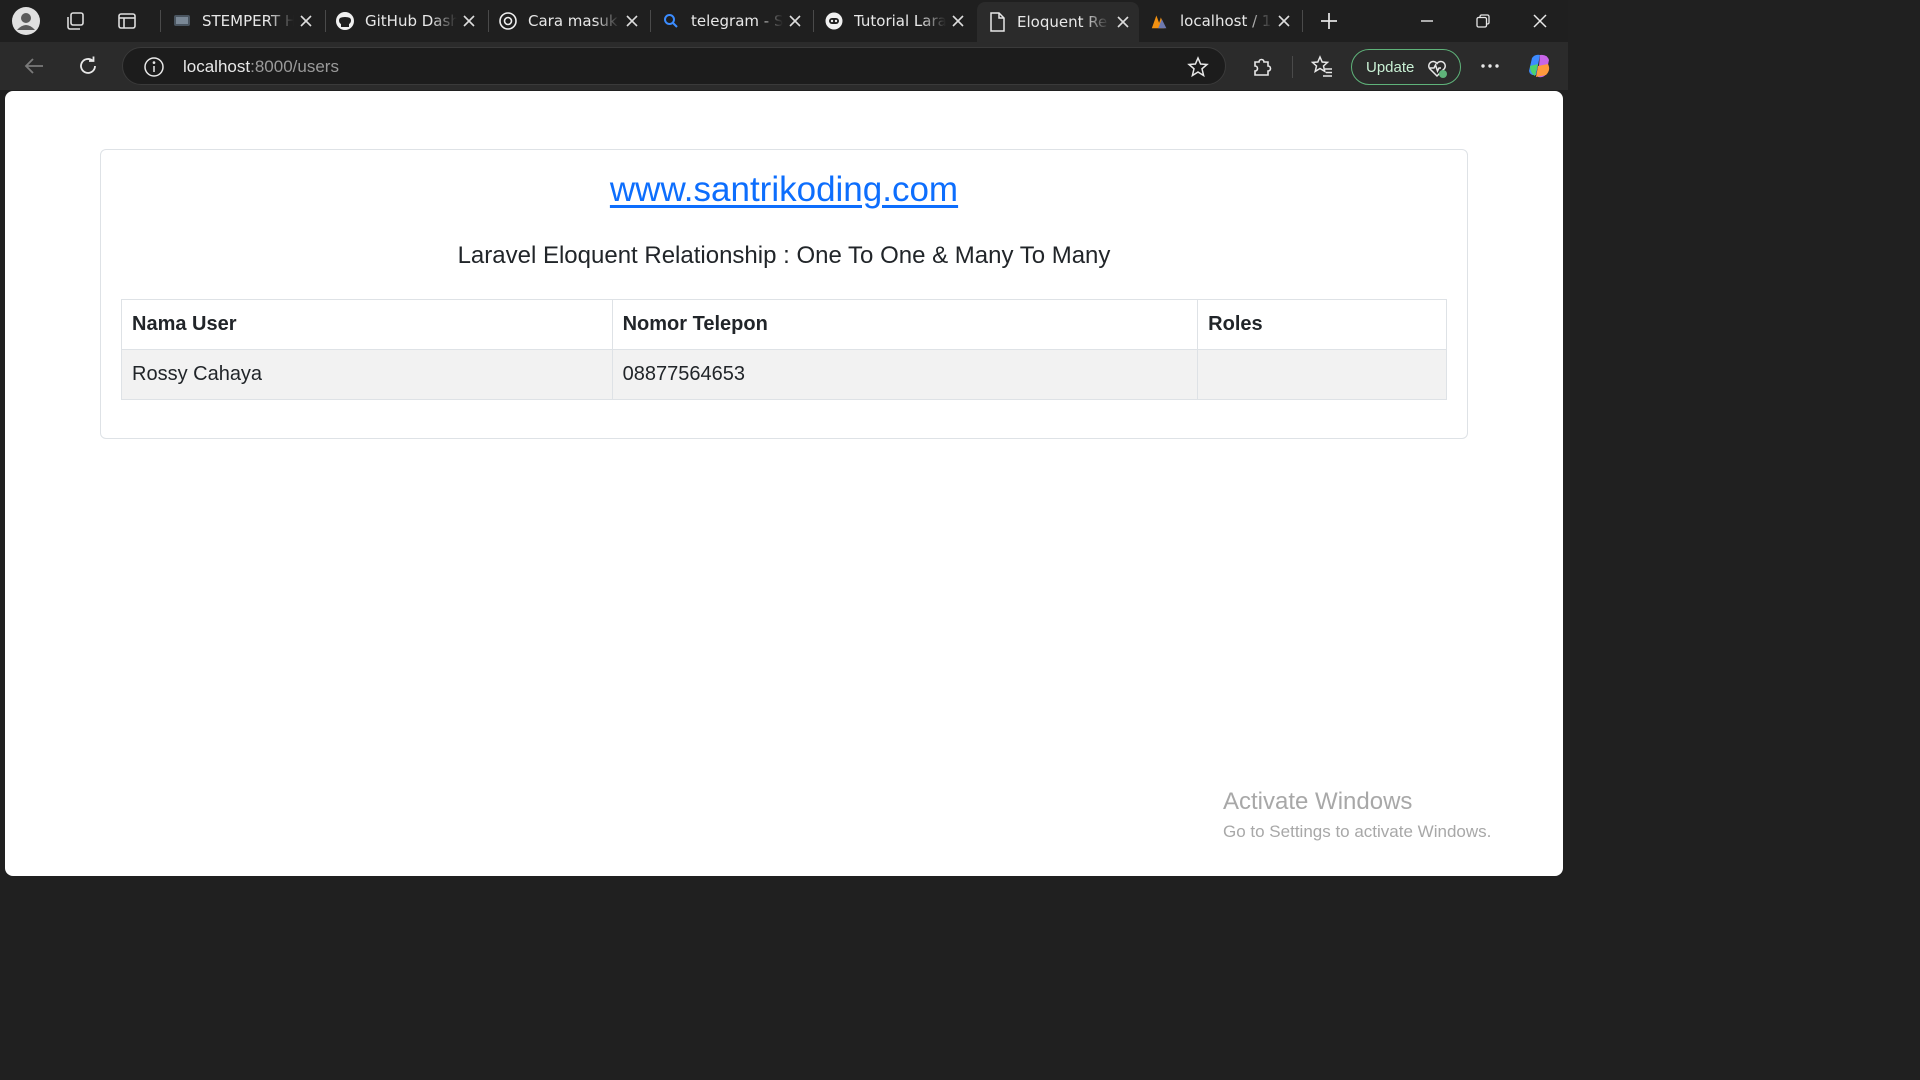 The image size is (1920, 1080). Describe the element at coordinates (1292, 67) in the screenshot. I see `toolbar-separator` at that location.